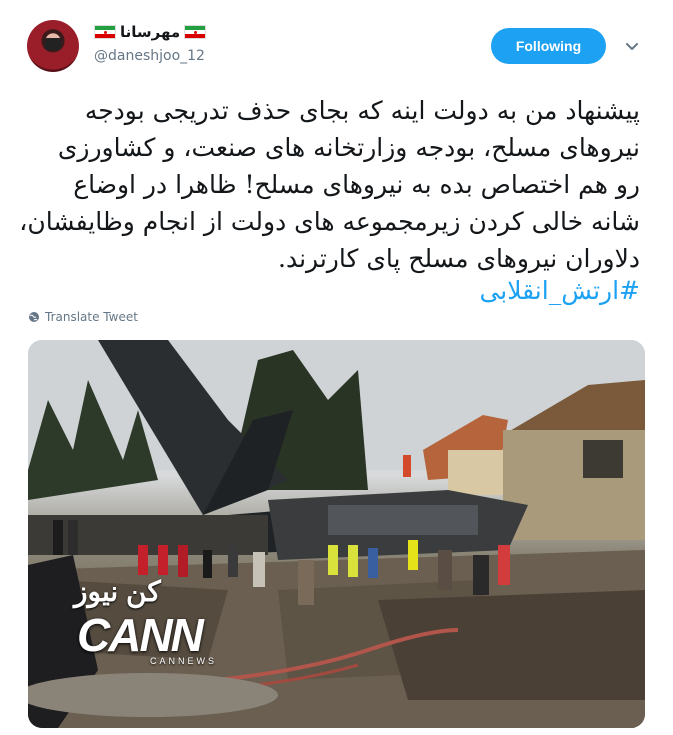  I want to click on cann-logo: CANN, so click(140, 635).